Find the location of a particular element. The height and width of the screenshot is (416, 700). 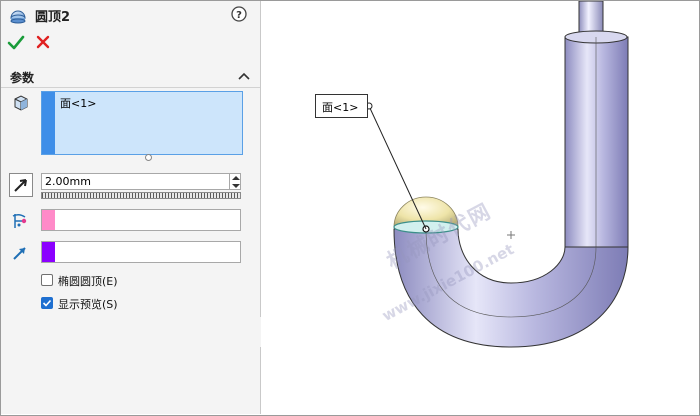

direction-color-swatch is located at coordinates (48, 252).